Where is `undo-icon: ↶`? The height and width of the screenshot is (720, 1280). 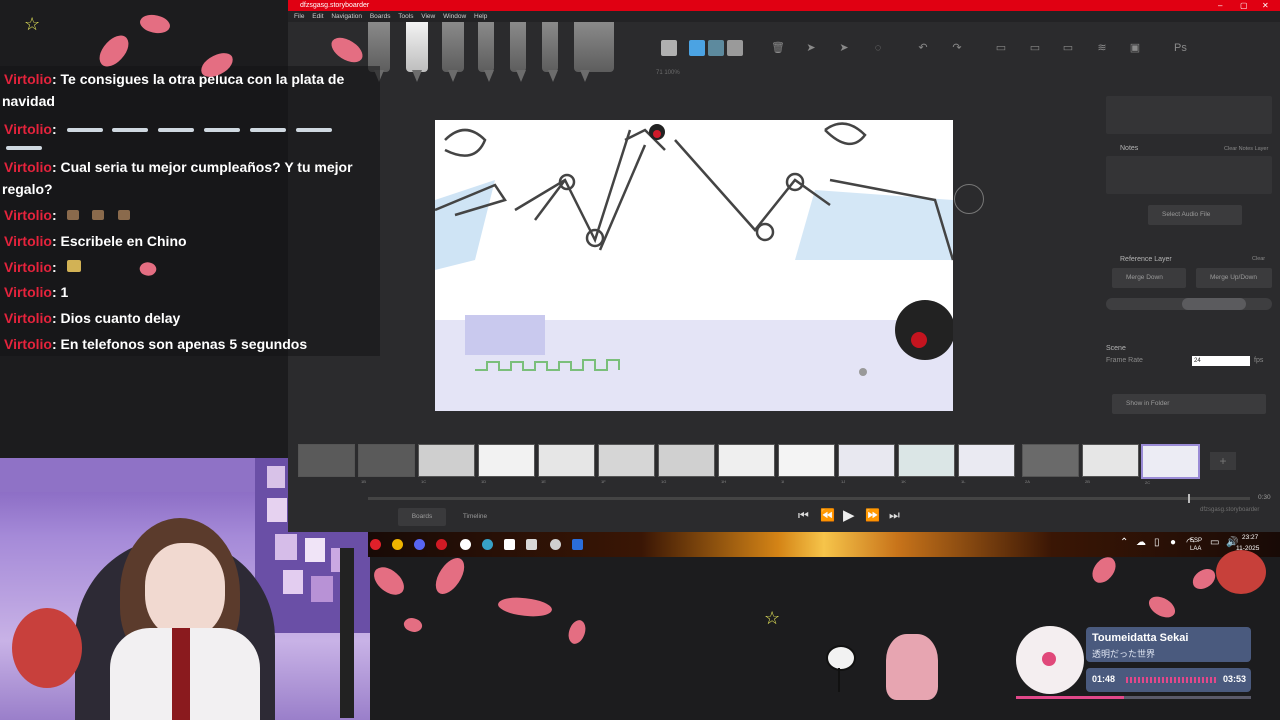 undo-icon: ↶ is located at coordinates (923, 48).